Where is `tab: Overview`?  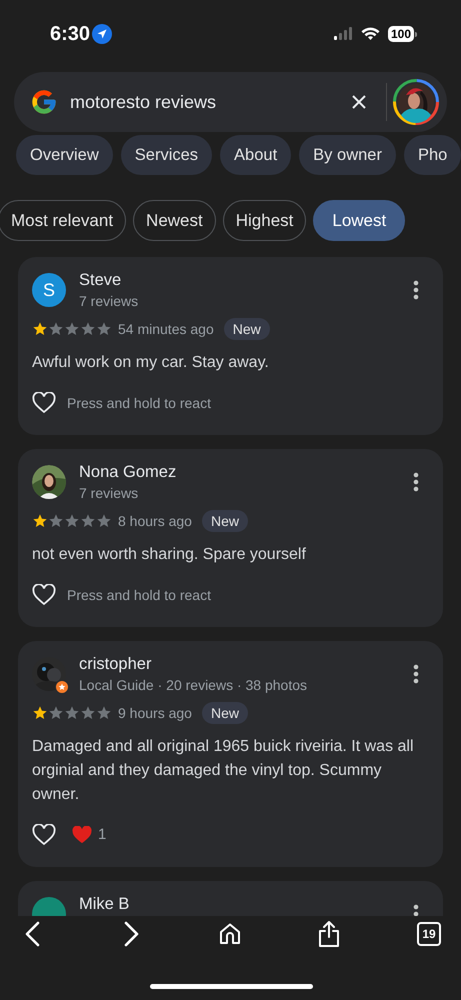 tab: Overview is located at coordinates (64, 155).